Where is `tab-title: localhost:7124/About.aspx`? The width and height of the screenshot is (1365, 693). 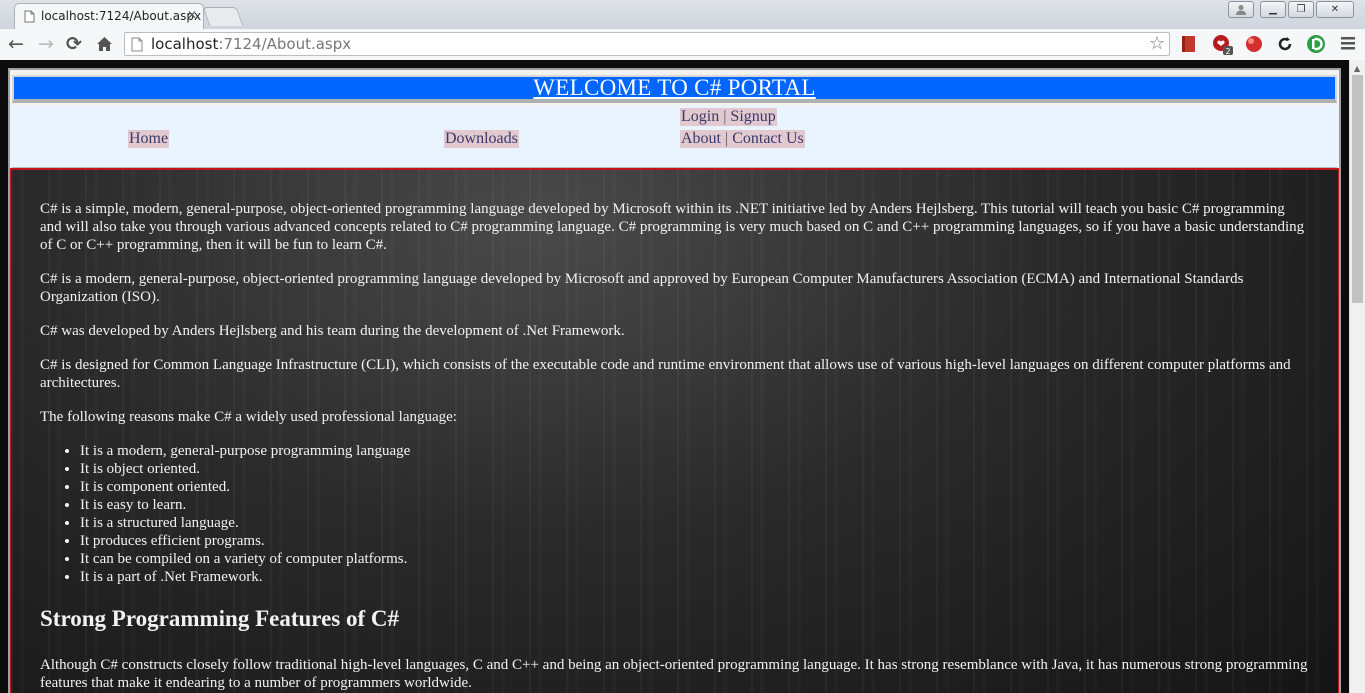
tab-title: localhost:7124/About.aspx is located at coordinates (121, 16).